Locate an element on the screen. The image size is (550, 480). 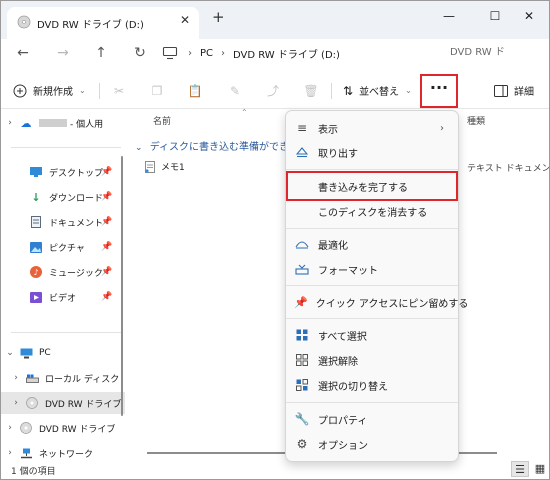
back-button: ← is located at coordinates (23, 53).